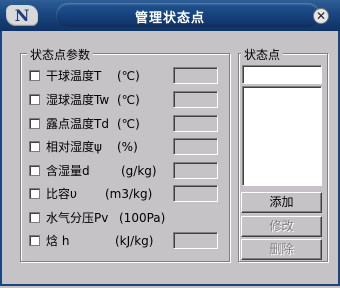 The image size is (340, 288). I want to click on checkbox-dry-bulb, so click(34, 75).